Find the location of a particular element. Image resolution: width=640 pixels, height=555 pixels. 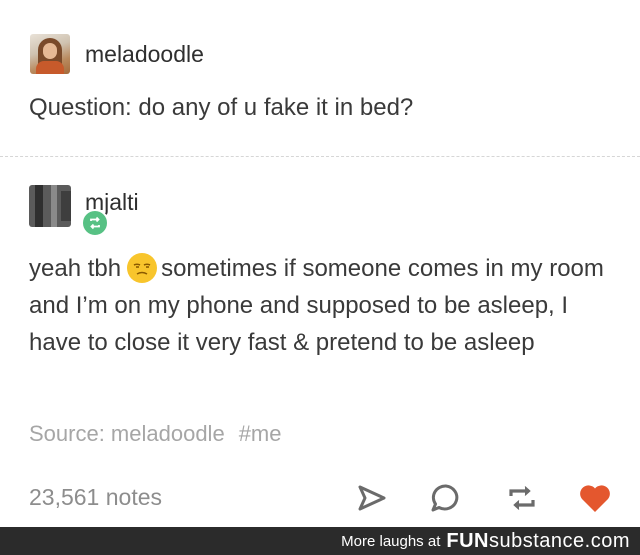

divider is located at coordinates (320, 156).